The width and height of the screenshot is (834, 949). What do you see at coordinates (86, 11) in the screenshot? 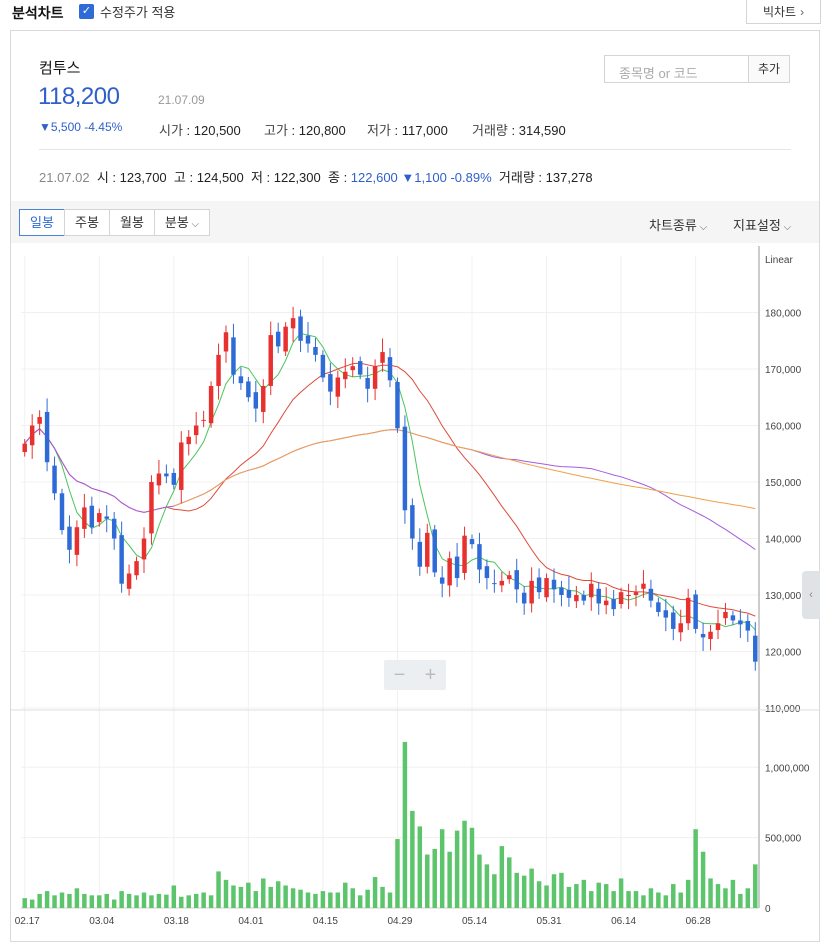
I see `checkbox-checked-icon: ✓` at bounding box center [86, 11].